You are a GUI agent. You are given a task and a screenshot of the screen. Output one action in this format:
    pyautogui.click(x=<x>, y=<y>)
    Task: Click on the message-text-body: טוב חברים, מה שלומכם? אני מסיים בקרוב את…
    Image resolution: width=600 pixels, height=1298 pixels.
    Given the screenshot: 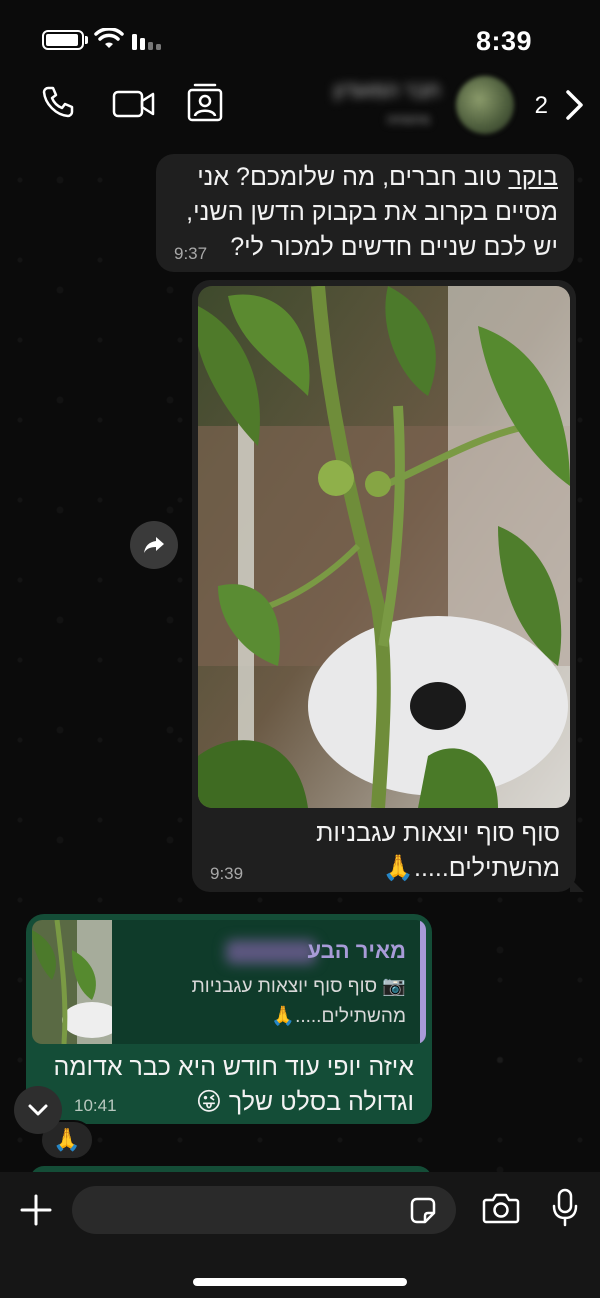 What is the action you would take?
    pyautogui.click(x=372, y=212)
    